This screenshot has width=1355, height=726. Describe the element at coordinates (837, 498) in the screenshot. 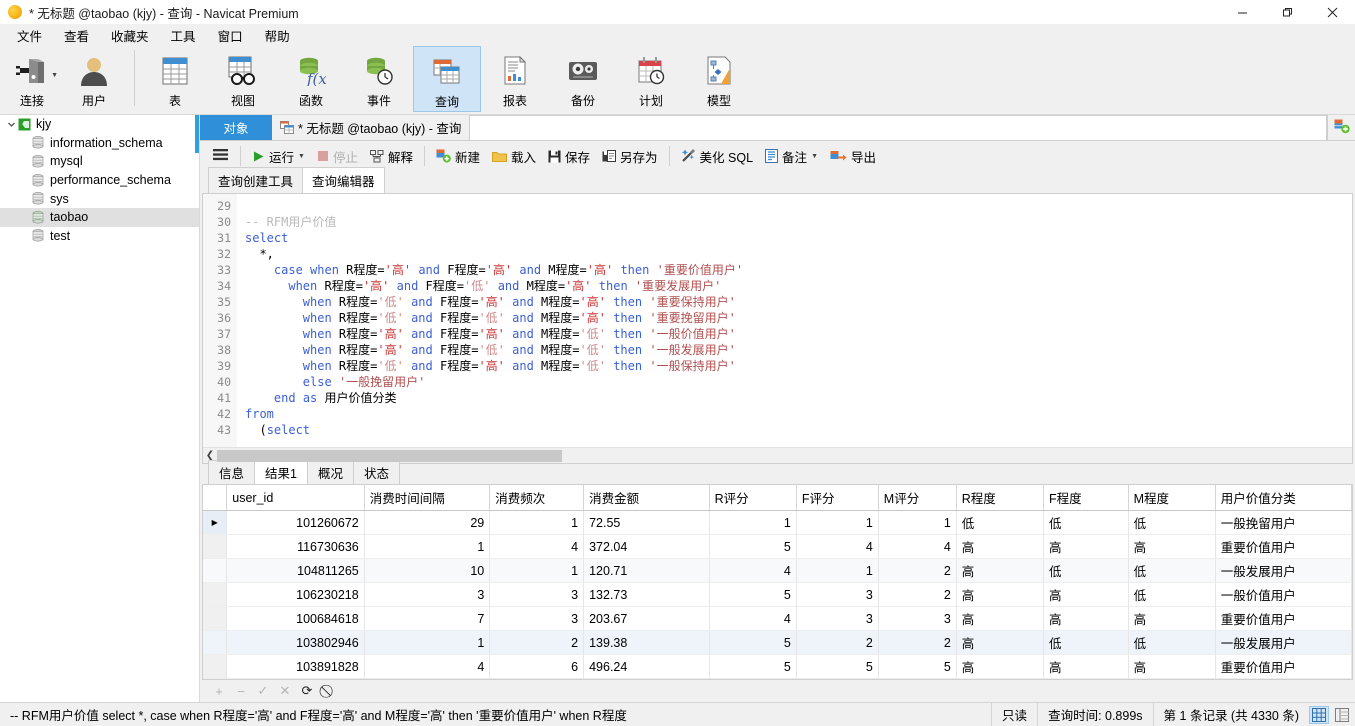

I see `grid-column-header: F评分` at that location.